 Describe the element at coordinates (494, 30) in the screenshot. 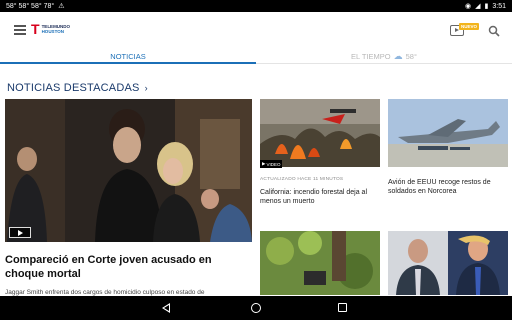

I see `search-icon` at that location.